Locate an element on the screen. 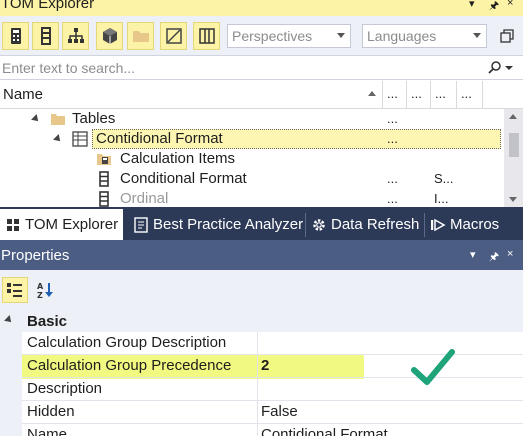 This screenshot has height=436, width=523. copy-icon is located at coordinates (507, 36).